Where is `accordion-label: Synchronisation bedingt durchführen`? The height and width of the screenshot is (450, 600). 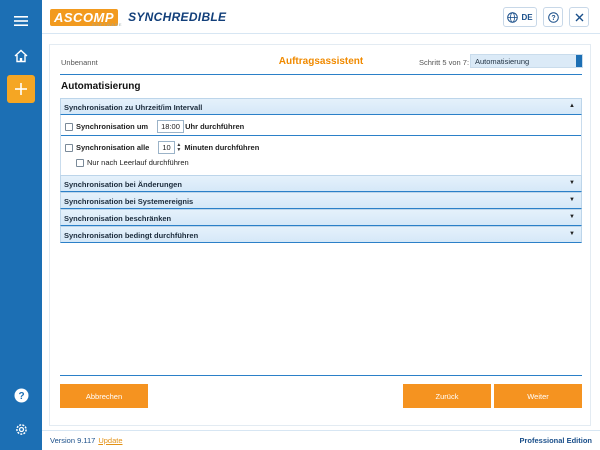 accordion-label: Synchronisation bedingt durchführen is located at coordinates (131, 235).